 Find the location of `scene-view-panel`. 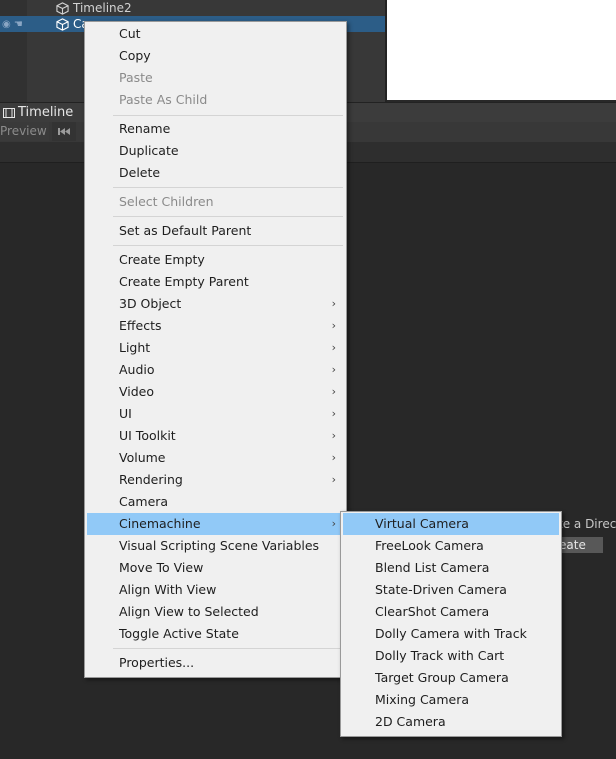

scene-view-panel is located at coordinates (501, 50).